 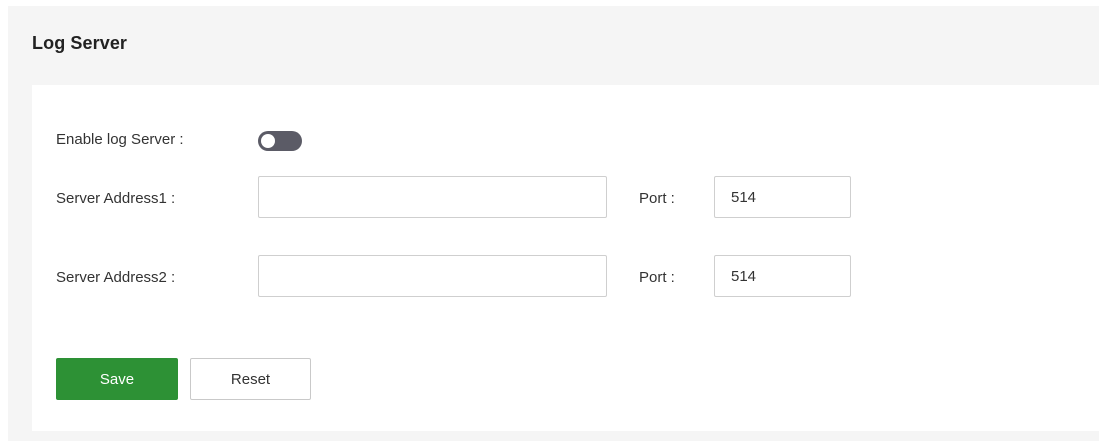 What do you see at coordinates (782, 197) in the screenshot?
I see `port1-input` at bounding box center [782, 197].